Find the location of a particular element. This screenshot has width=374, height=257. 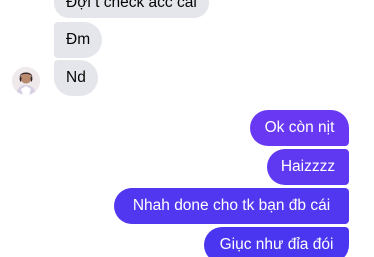

incoming-message: Đm is located at coordinates (78, 40).